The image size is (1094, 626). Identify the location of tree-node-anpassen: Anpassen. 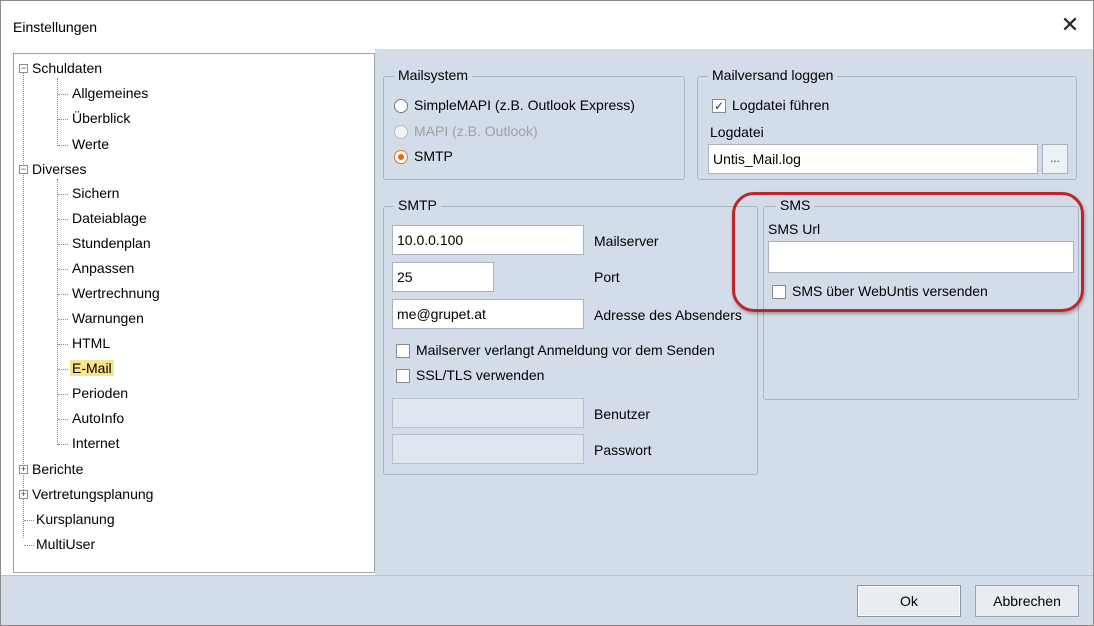
(103, 268).